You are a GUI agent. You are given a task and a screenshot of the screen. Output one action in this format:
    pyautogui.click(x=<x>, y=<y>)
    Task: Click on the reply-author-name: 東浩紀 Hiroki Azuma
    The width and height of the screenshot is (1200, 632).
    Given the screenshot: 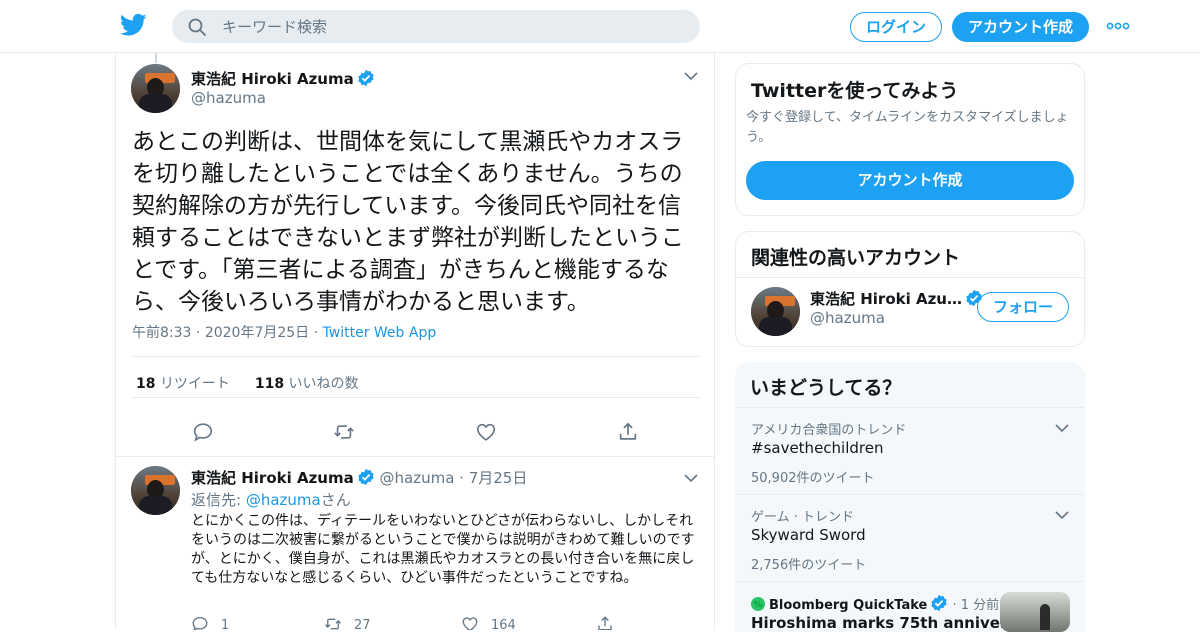 What is the action you would take?
    pyautogui.click(x=272, y=478)
    